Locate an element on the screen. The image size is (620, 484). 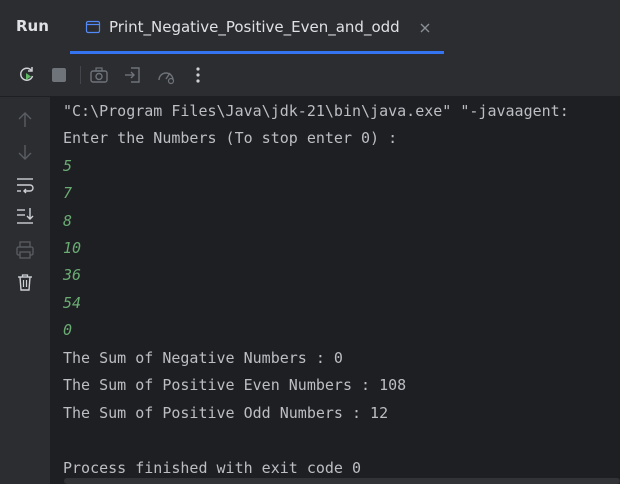
tab-run-configuration: Print_Negative_Positive_Even_and_odd is located at coordinates (257, 27).